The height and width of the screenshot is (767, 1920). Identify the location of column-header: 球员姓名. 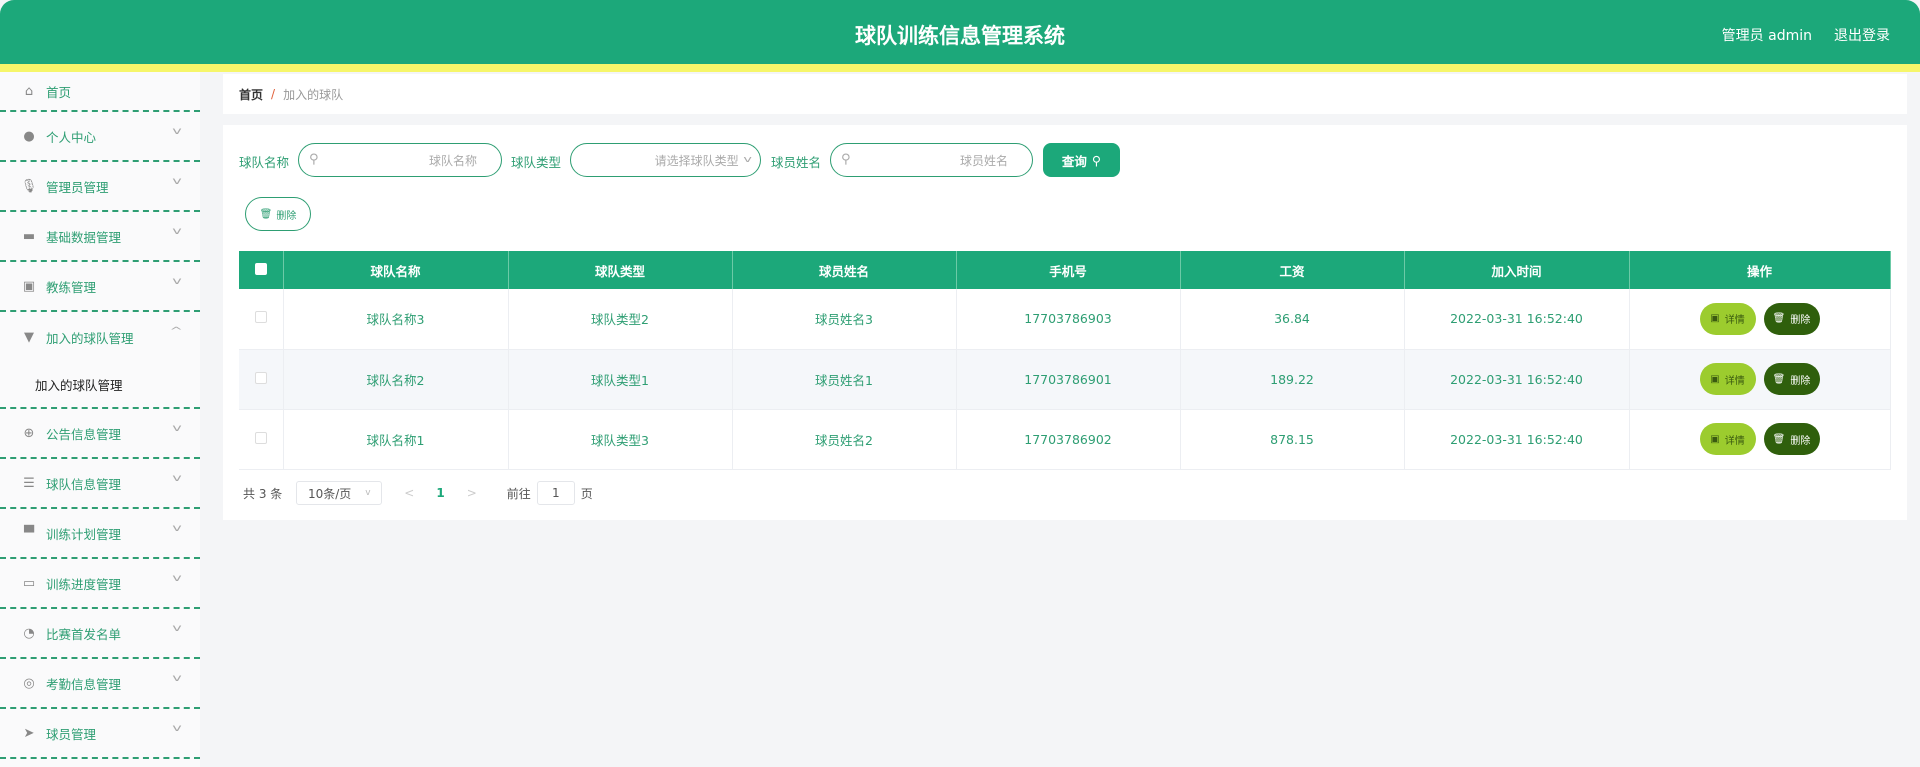
(844, 270).